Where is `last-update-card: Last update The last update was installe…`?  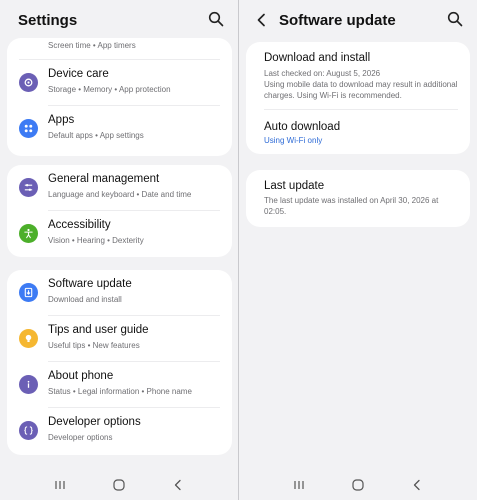
last-update-card: Last update The last update was installe… is located at coordinates (358, 198).